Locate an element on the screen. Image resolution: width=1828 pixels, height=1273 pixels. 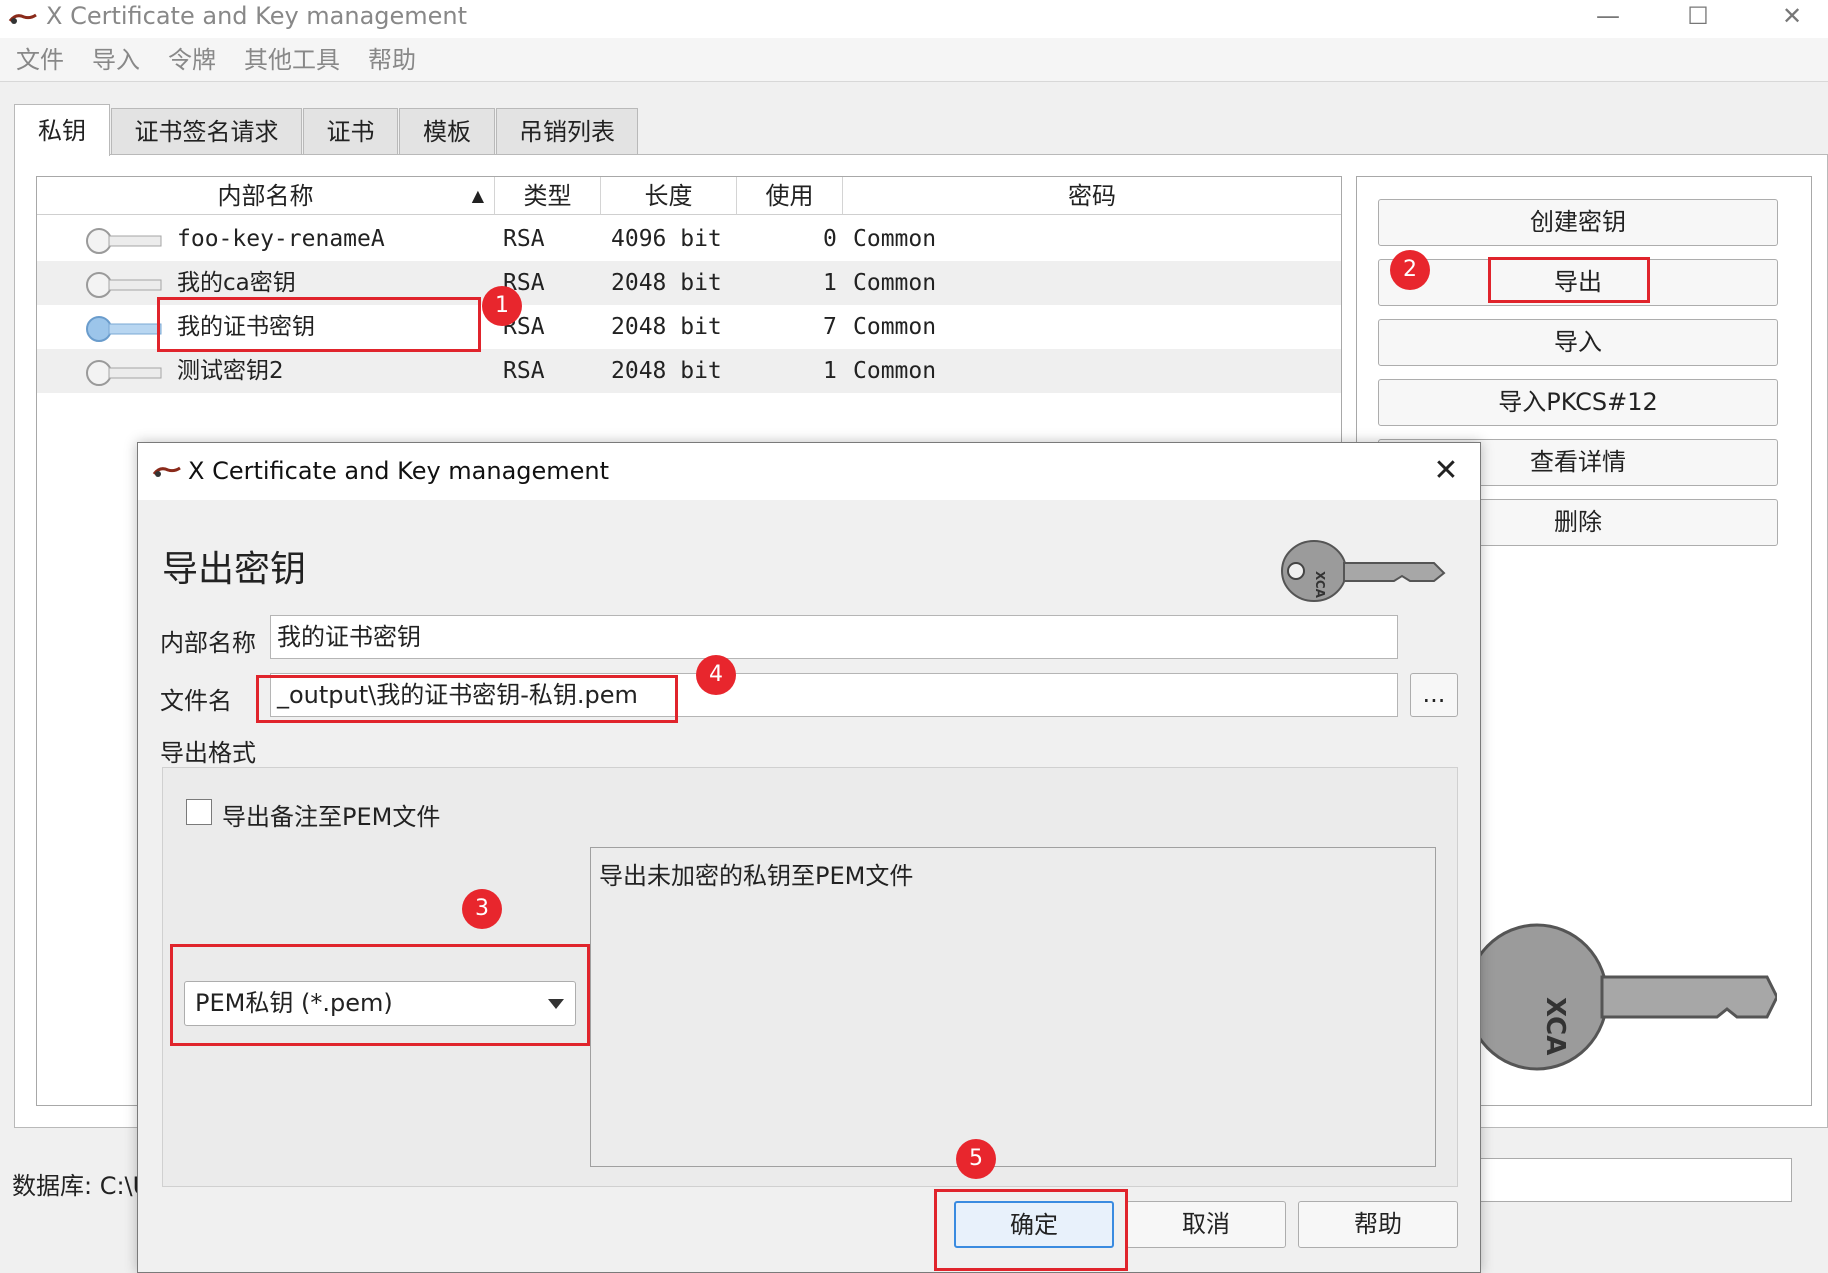
tab-csr: 证书签名请求 is located at coordinates (206, 131).